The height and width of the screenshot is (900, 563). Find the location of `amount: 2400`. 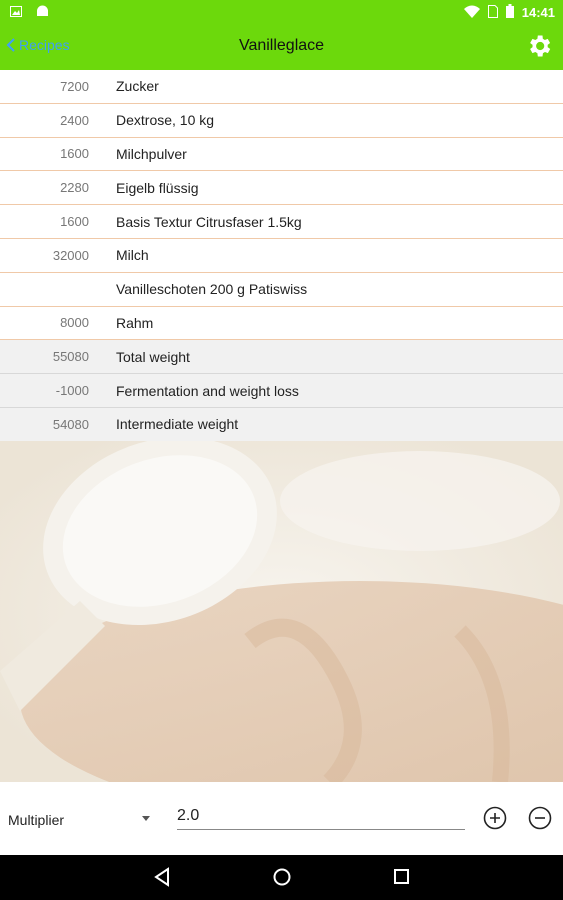

amount: 2400 is located at coordinates (74, 120).